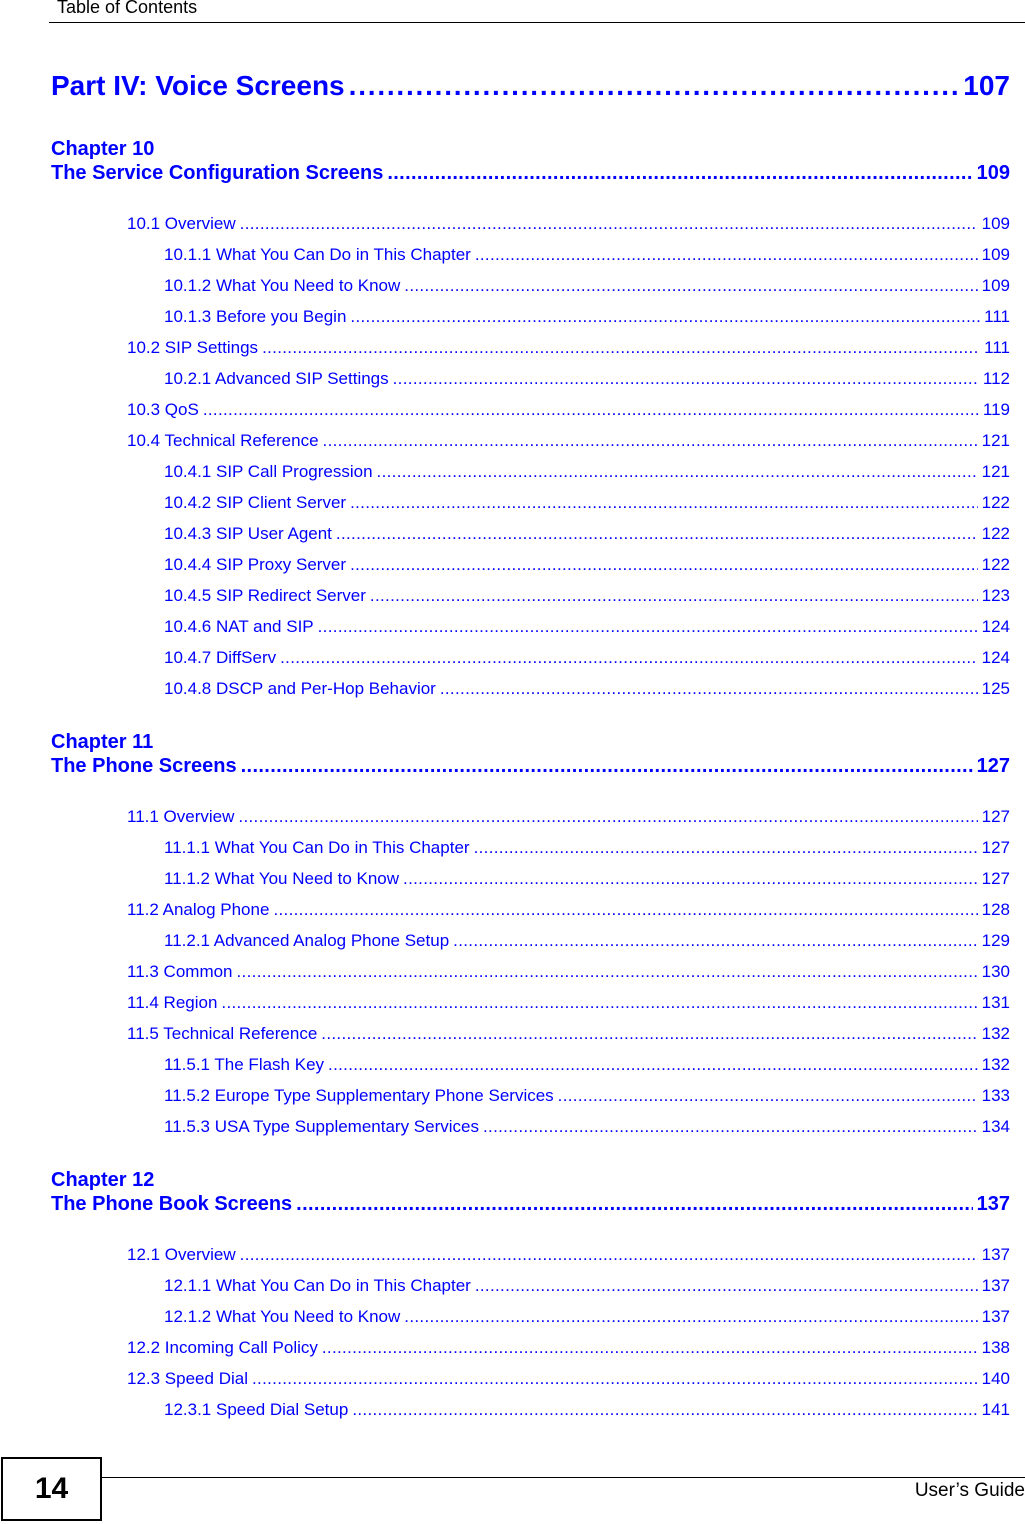 This screenshot has height=1524, width=1025. I want to click on entry-page-number: 124, so click(995, 657).